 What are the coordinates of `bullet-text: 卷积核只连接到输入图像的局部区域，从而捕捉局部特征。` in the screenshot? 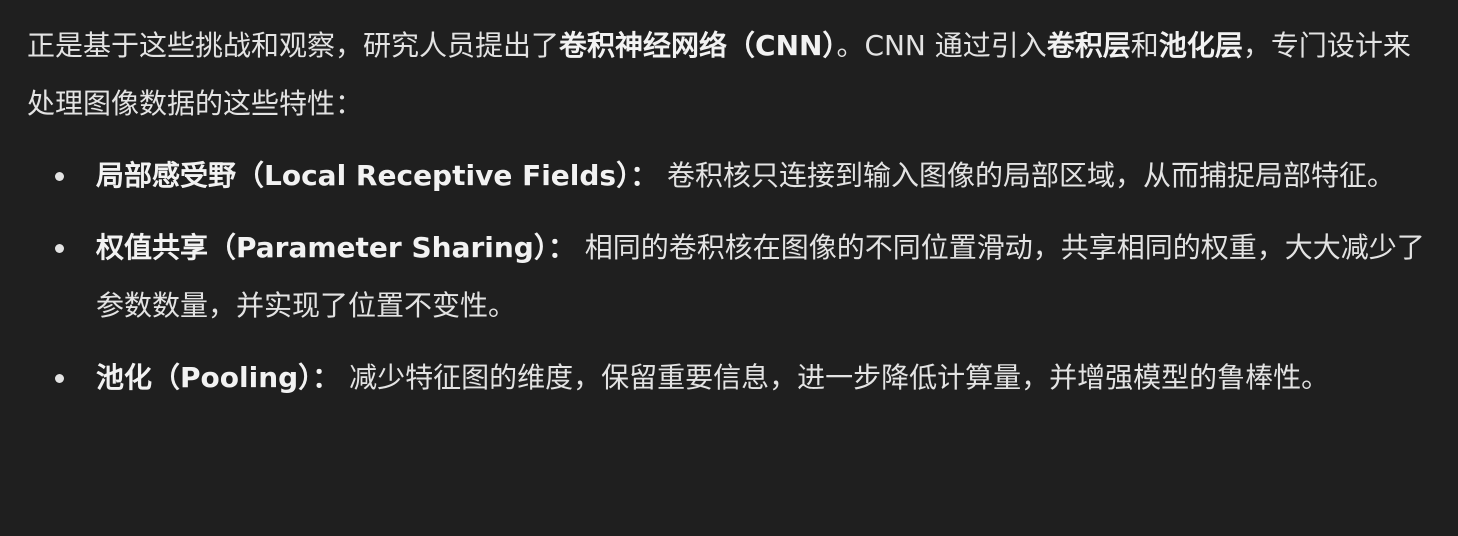 It's located at (1026, 175).